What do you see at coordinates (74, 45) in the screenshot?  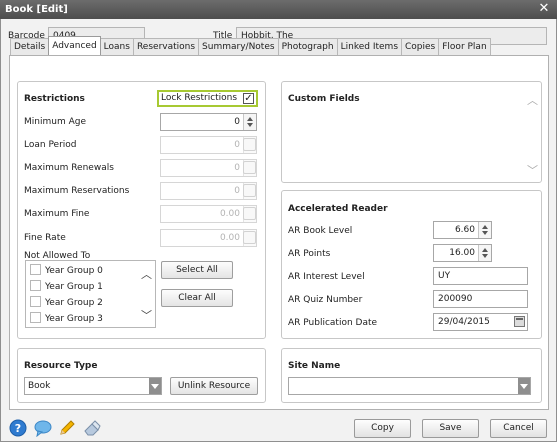 I see `tab-advanced: Advanced` at bounding box center [74, 45].